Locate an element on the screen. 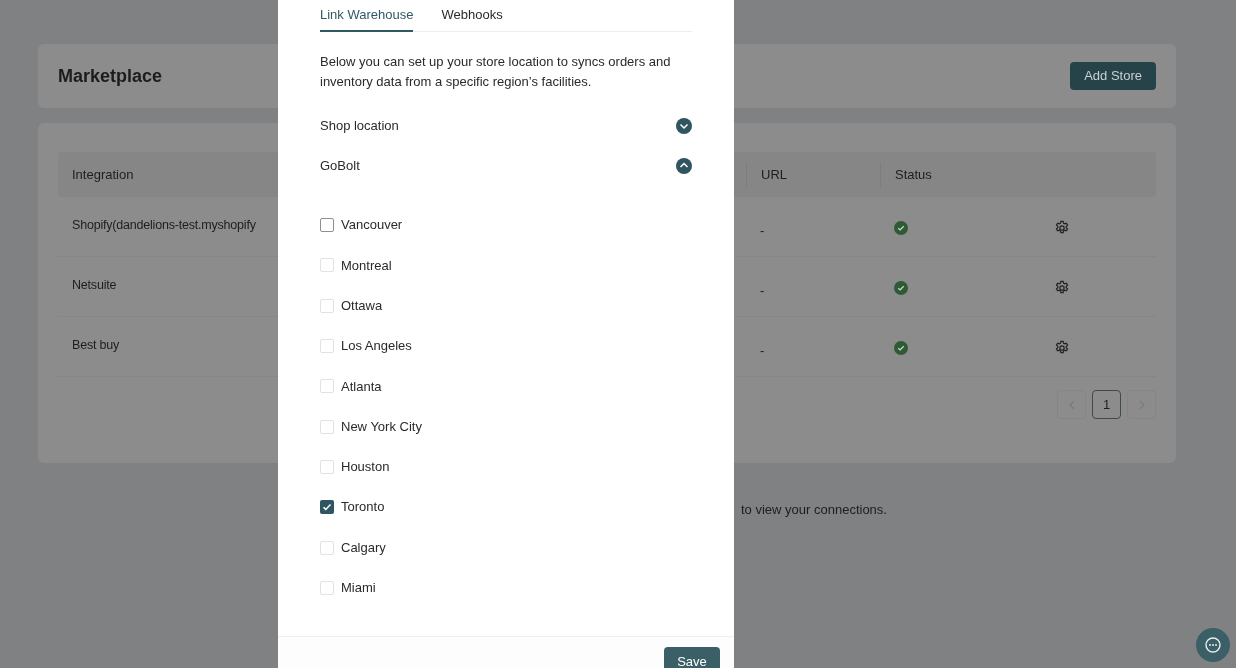 This screenshot has height=668, width=1236. check-icon is located at coordinates (327, 507).